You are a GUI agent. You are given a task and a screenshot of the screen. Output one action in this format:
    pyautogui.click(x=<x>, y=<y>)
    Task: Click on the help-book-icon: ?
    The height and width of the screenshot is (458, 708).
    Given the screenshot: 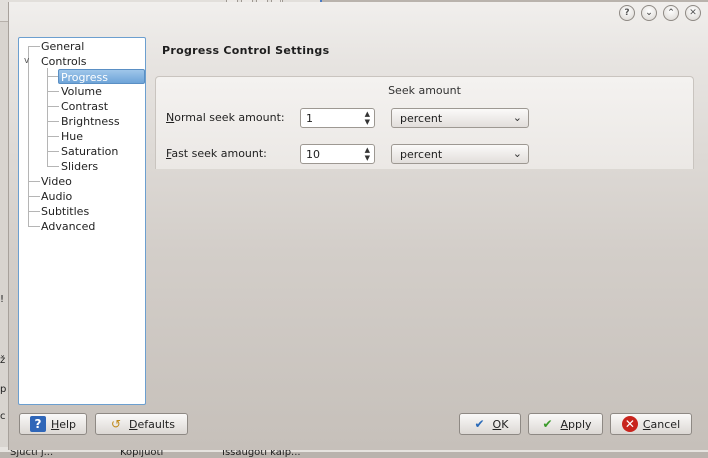 What is the action you would take?
    pyautogui.click(x=37, y=424)
    